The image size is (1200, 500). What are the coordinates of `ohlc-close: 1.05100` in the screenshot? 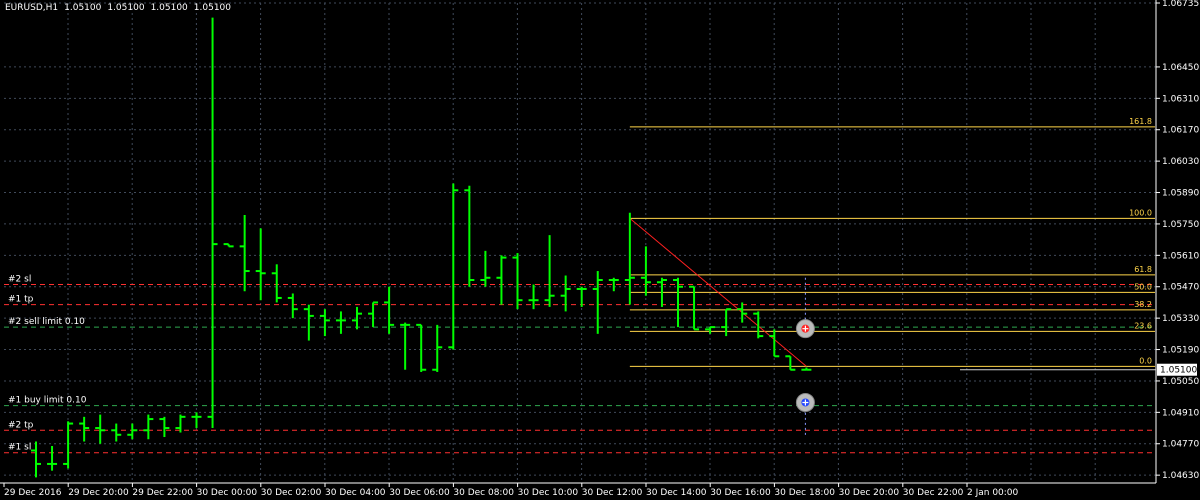 It's located at (212, 8).